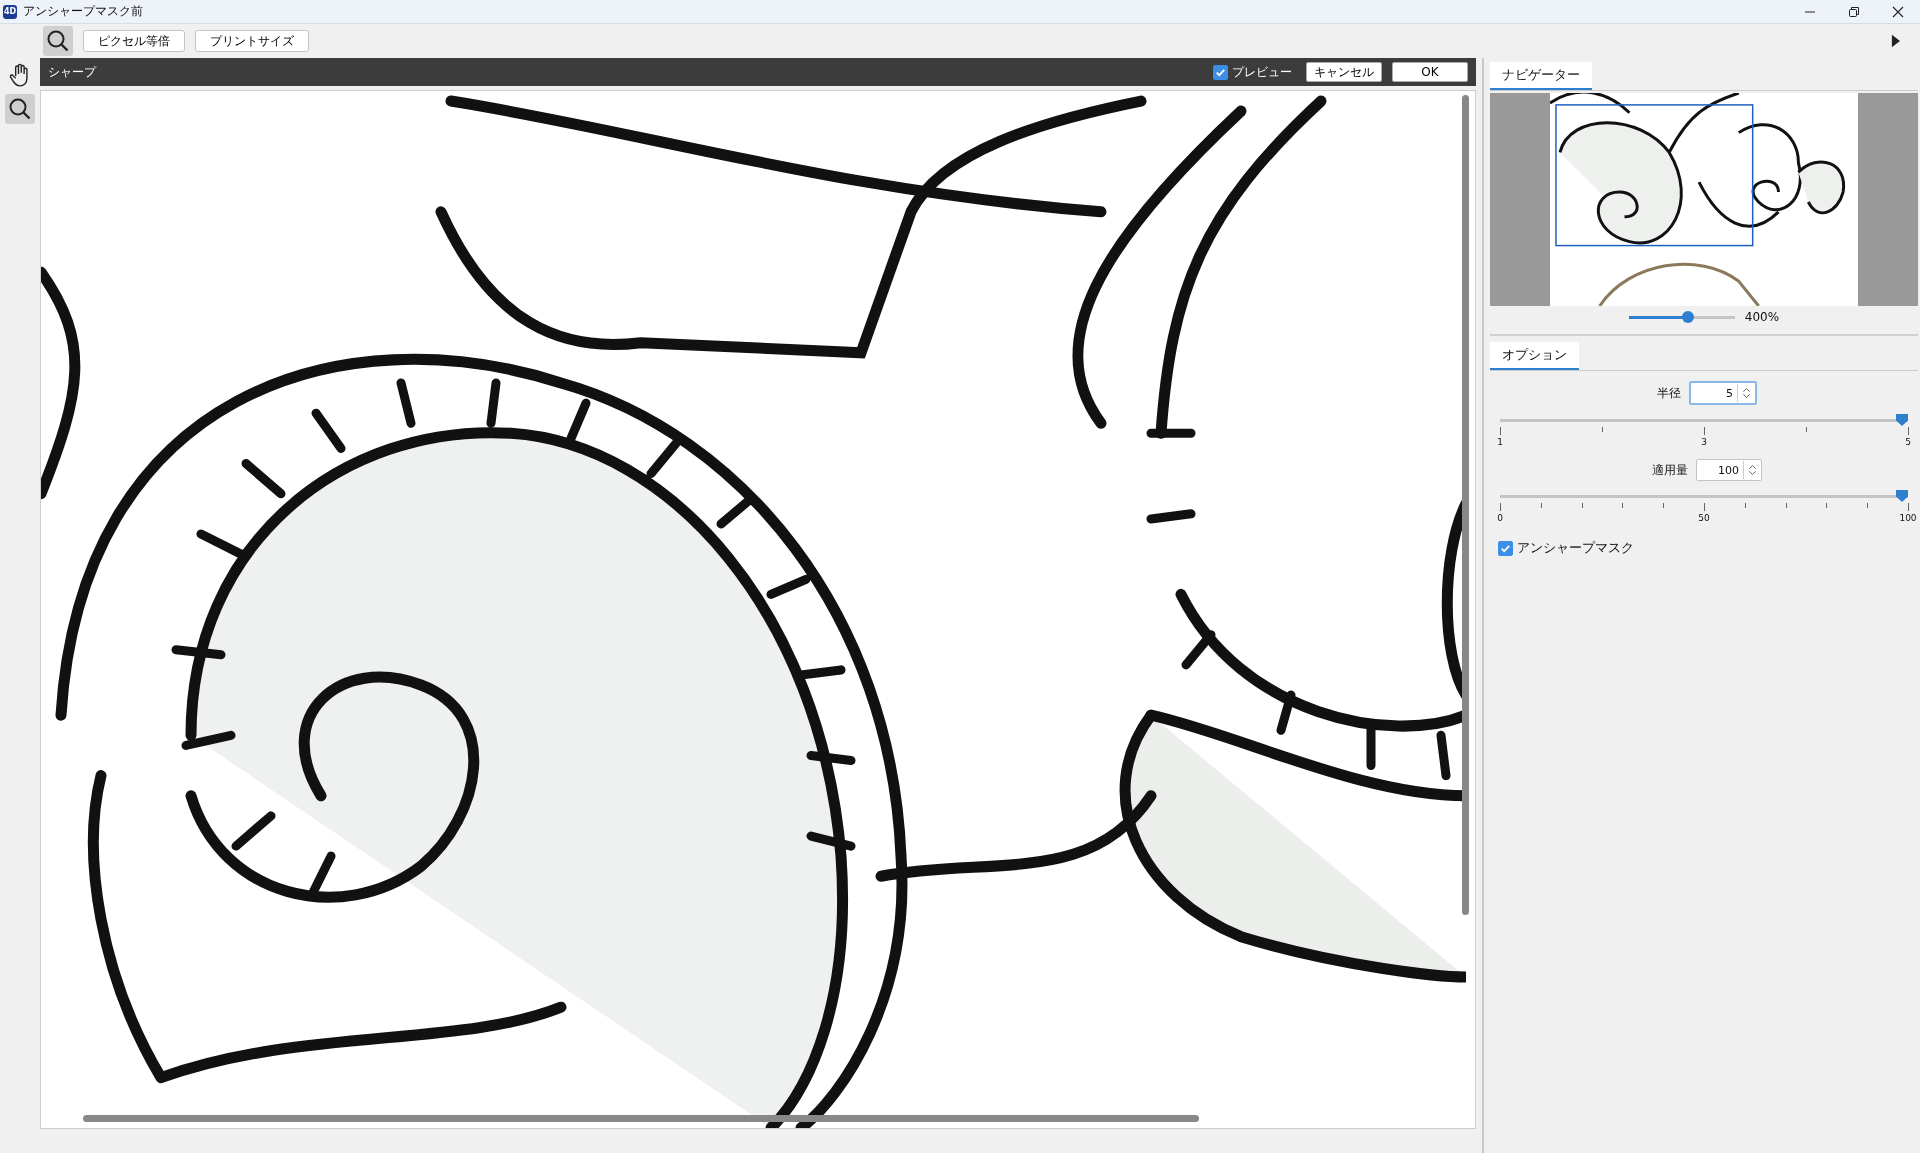 This screenshot has width=1920, height=1153. What do you see at coordinates (72, 72) in the screenshot?
I see `filter-title: シャープ` at bounding box center [72, 72].